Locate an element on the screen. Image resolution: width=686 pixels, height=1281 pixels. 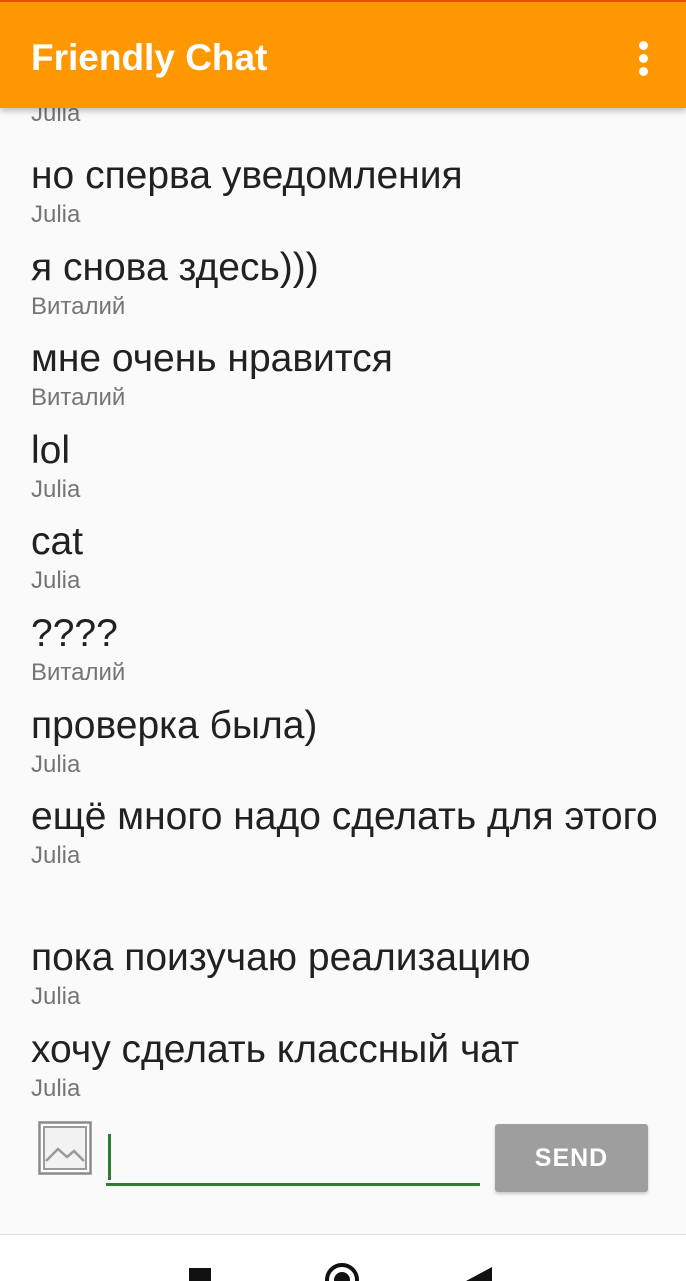
message-text: проверка была) is located at coordinates (174, 725).